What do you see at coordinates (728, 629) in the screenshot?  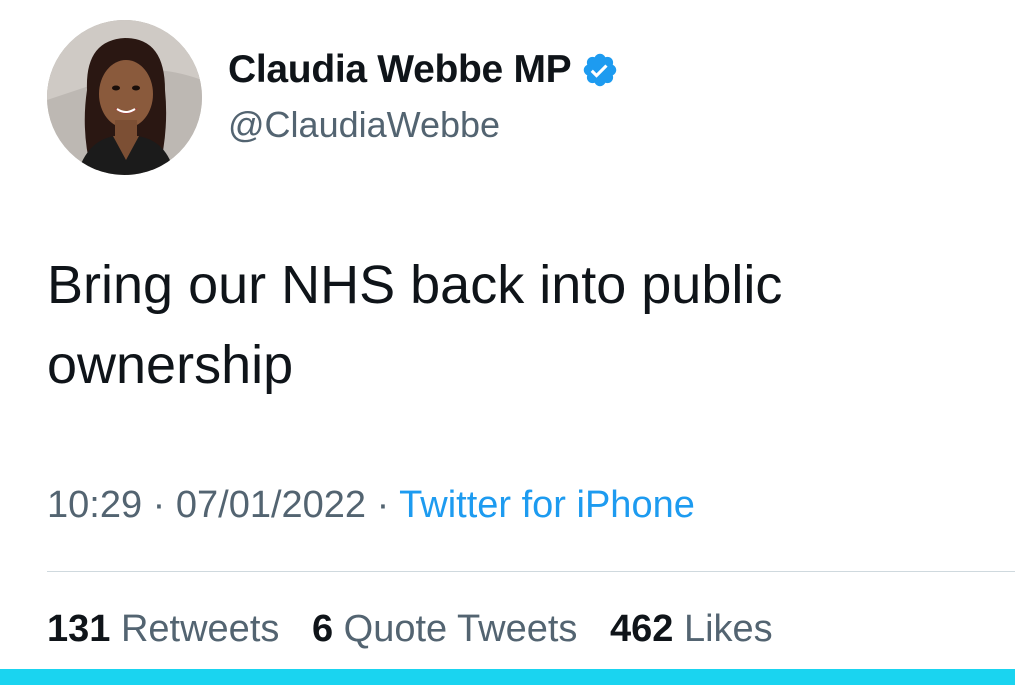 I see `likes-label: Likes` at bounding box center [728, 629].